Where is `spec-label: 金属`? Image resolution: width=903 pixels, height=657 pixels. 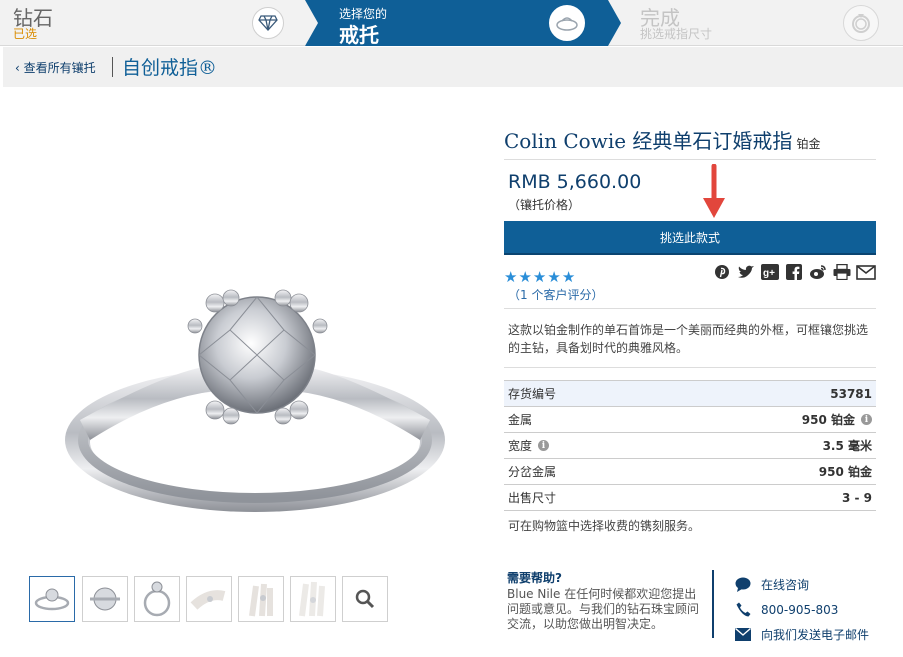 spec-label: 金属 is located at coordinates (520, 419).